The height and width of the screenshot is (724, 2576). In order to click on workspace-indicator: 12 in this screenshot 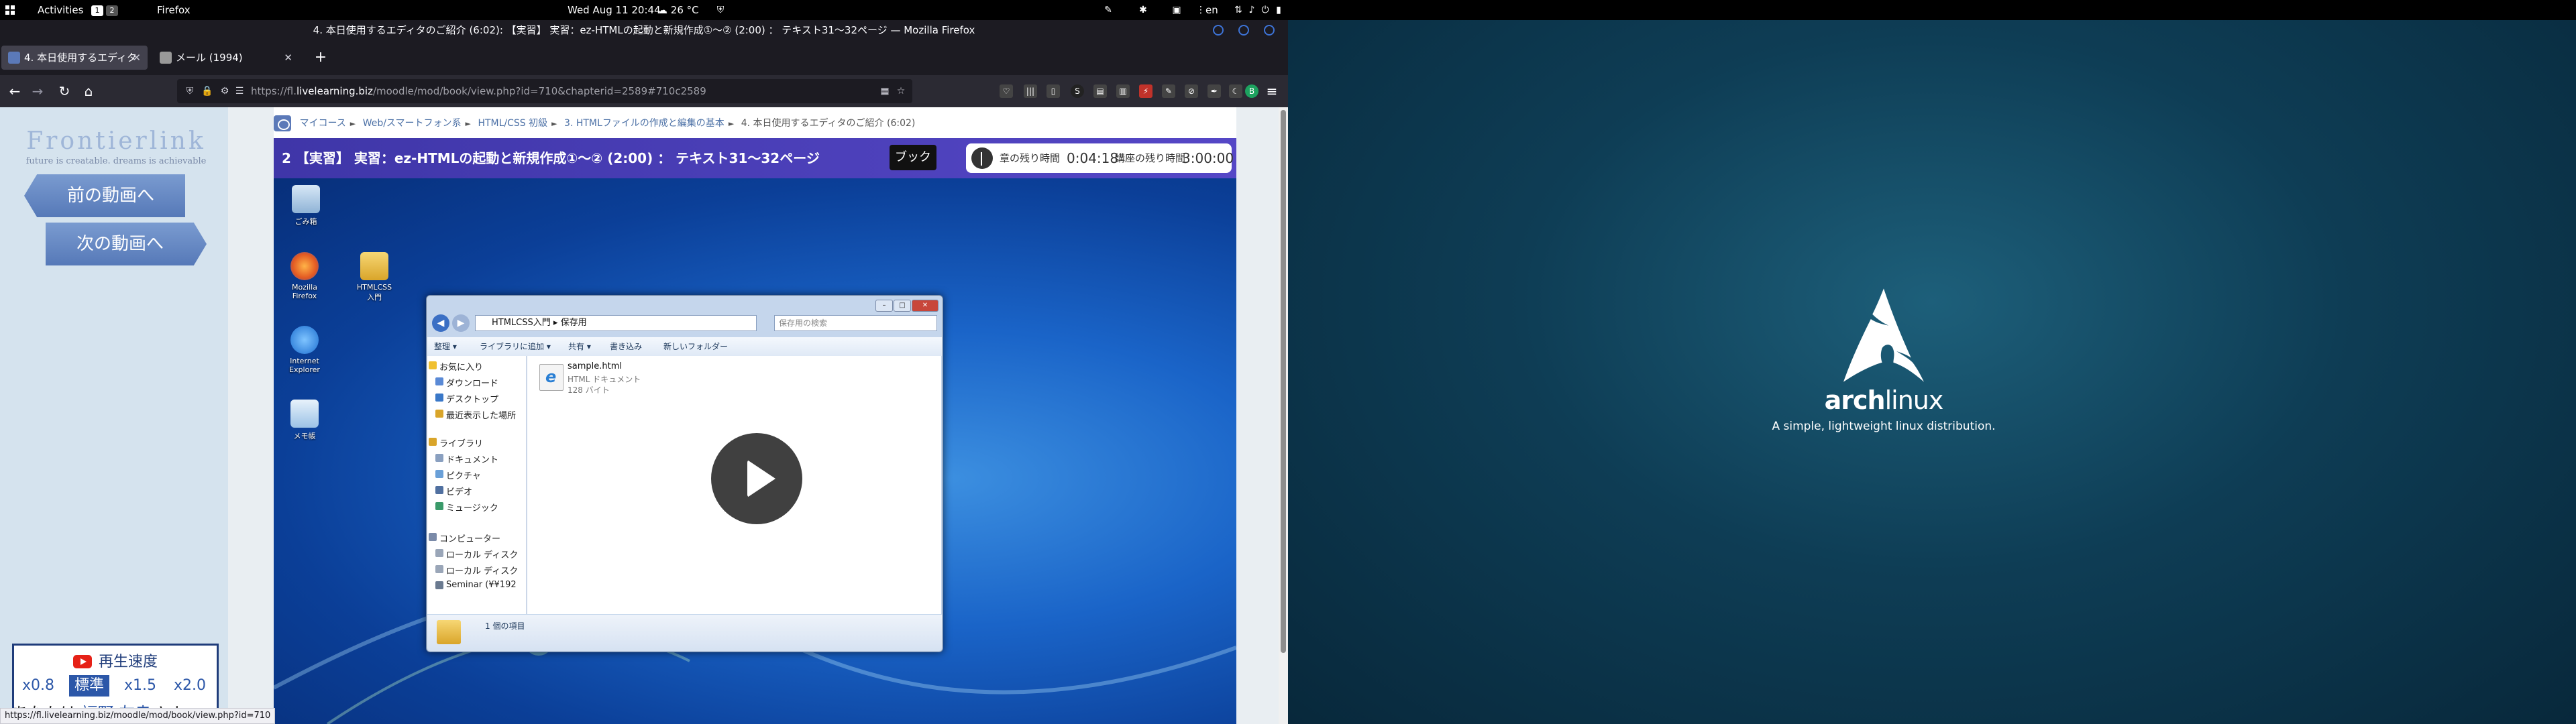, I will do `click(106, 10)`.